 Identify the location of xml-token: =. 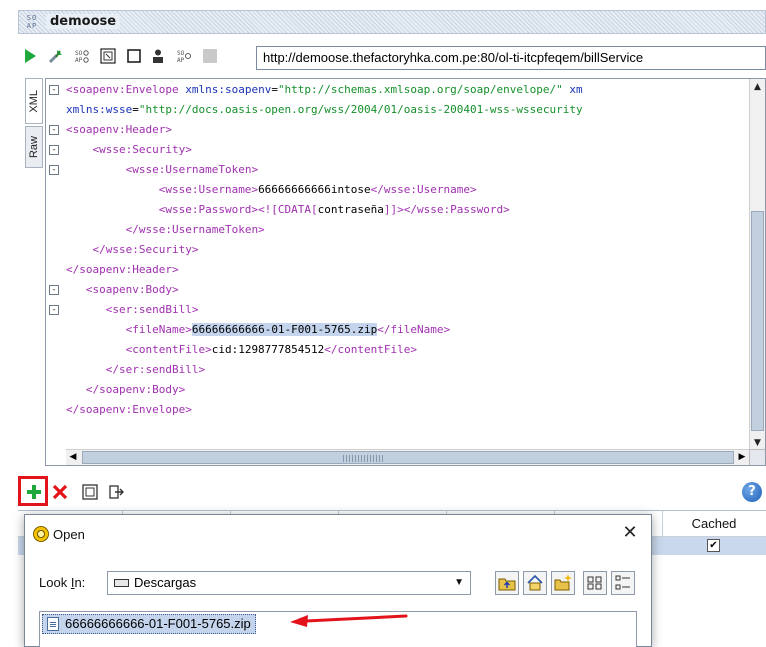
(274, 89).